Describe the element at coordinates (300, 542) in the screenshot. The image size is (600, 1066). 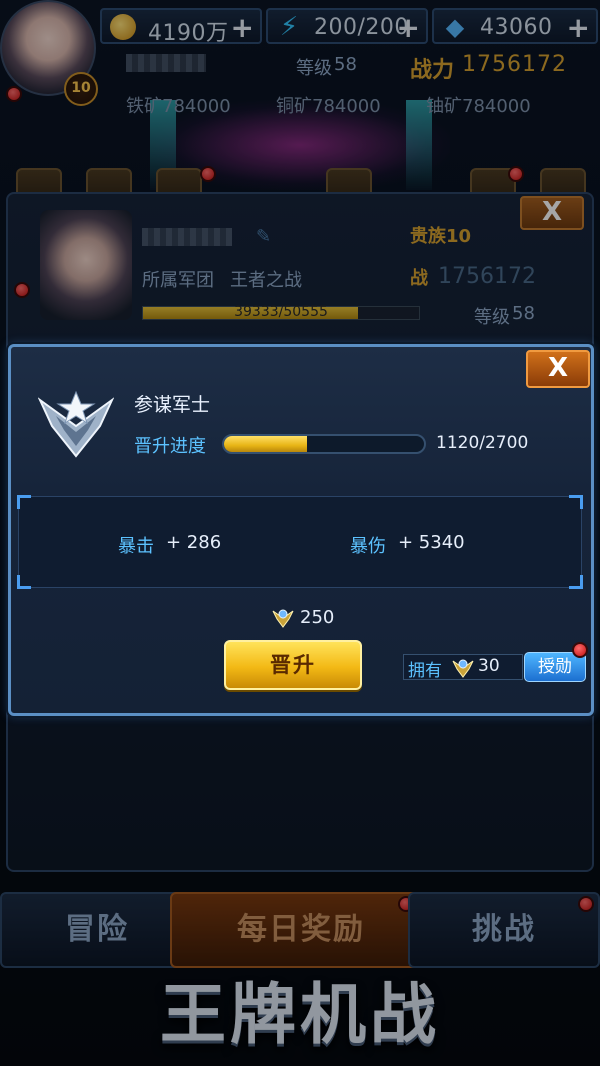
I see `stat-bonus-box` at that location.